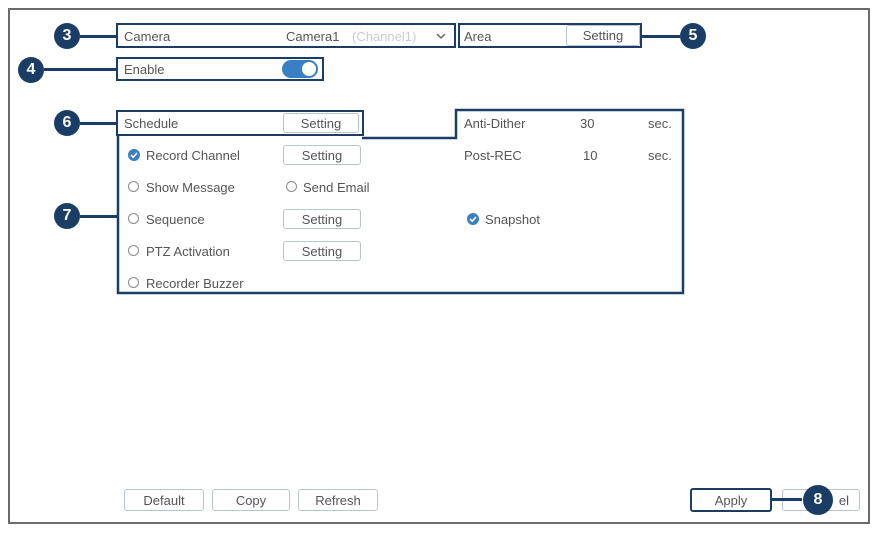  I want to click on send-email-label: Send Email, so click(336, 187).